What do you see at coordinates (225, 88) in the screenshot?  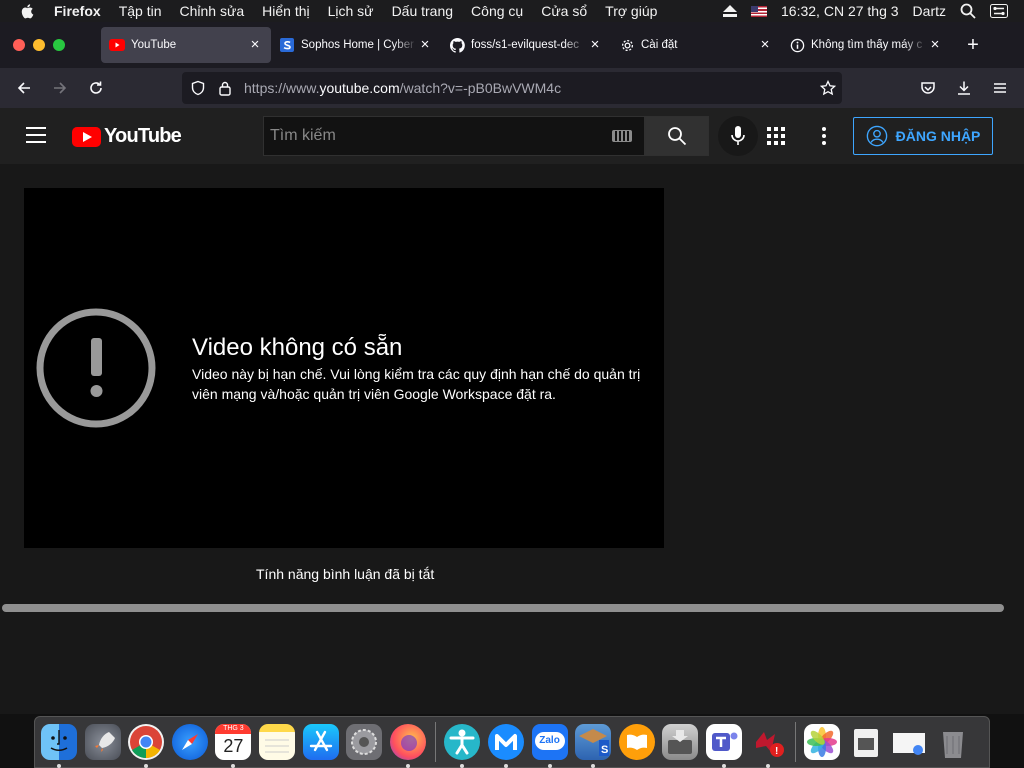 I see `lock-icon` at bounding box center [225, 88].